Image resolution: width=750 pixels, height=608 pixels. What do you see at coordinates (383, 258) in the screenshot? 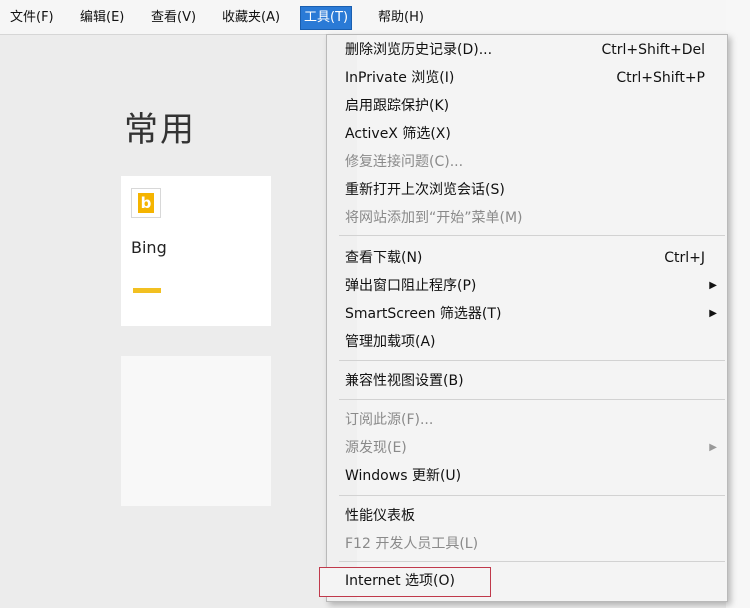
I see `menu-item-view-downloads: 查看下载(N)` at bounding box center [383, 258].